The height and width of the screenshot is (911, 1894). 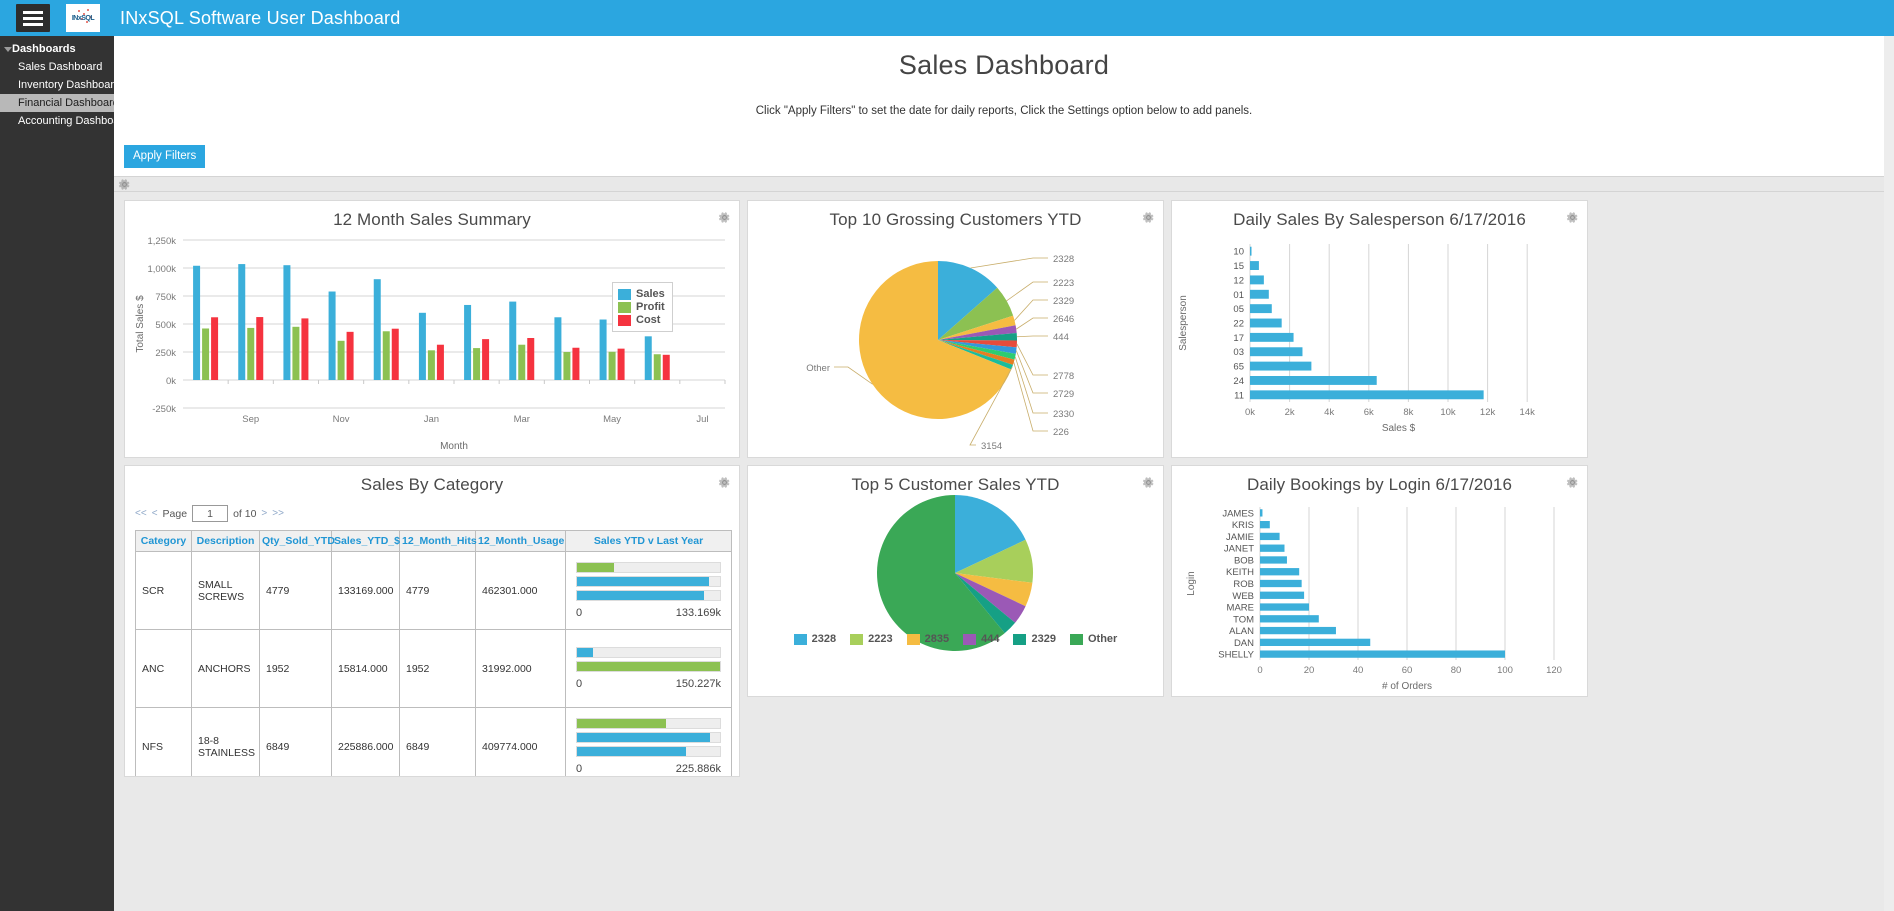 I want to click on pager-first-button: <<, so click(x=141, y=513).